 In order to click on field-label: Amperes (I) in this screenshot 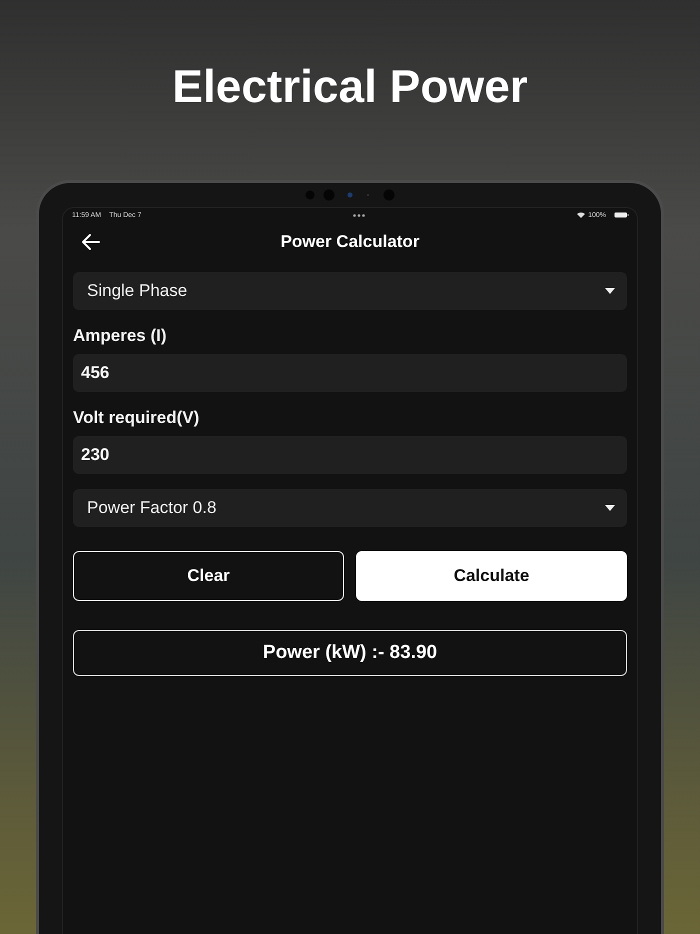, I will do `click(120, 336)`.